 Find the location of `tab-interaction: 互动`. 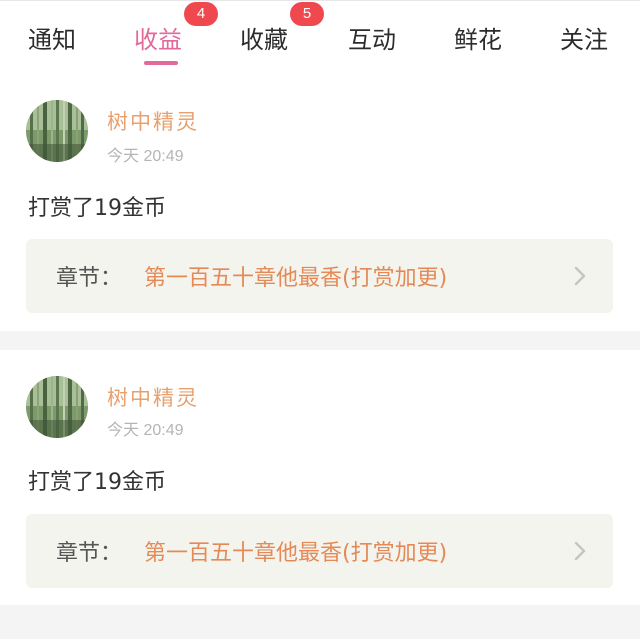

tab-interaction: 互动 is located at coordinates (372, 40).